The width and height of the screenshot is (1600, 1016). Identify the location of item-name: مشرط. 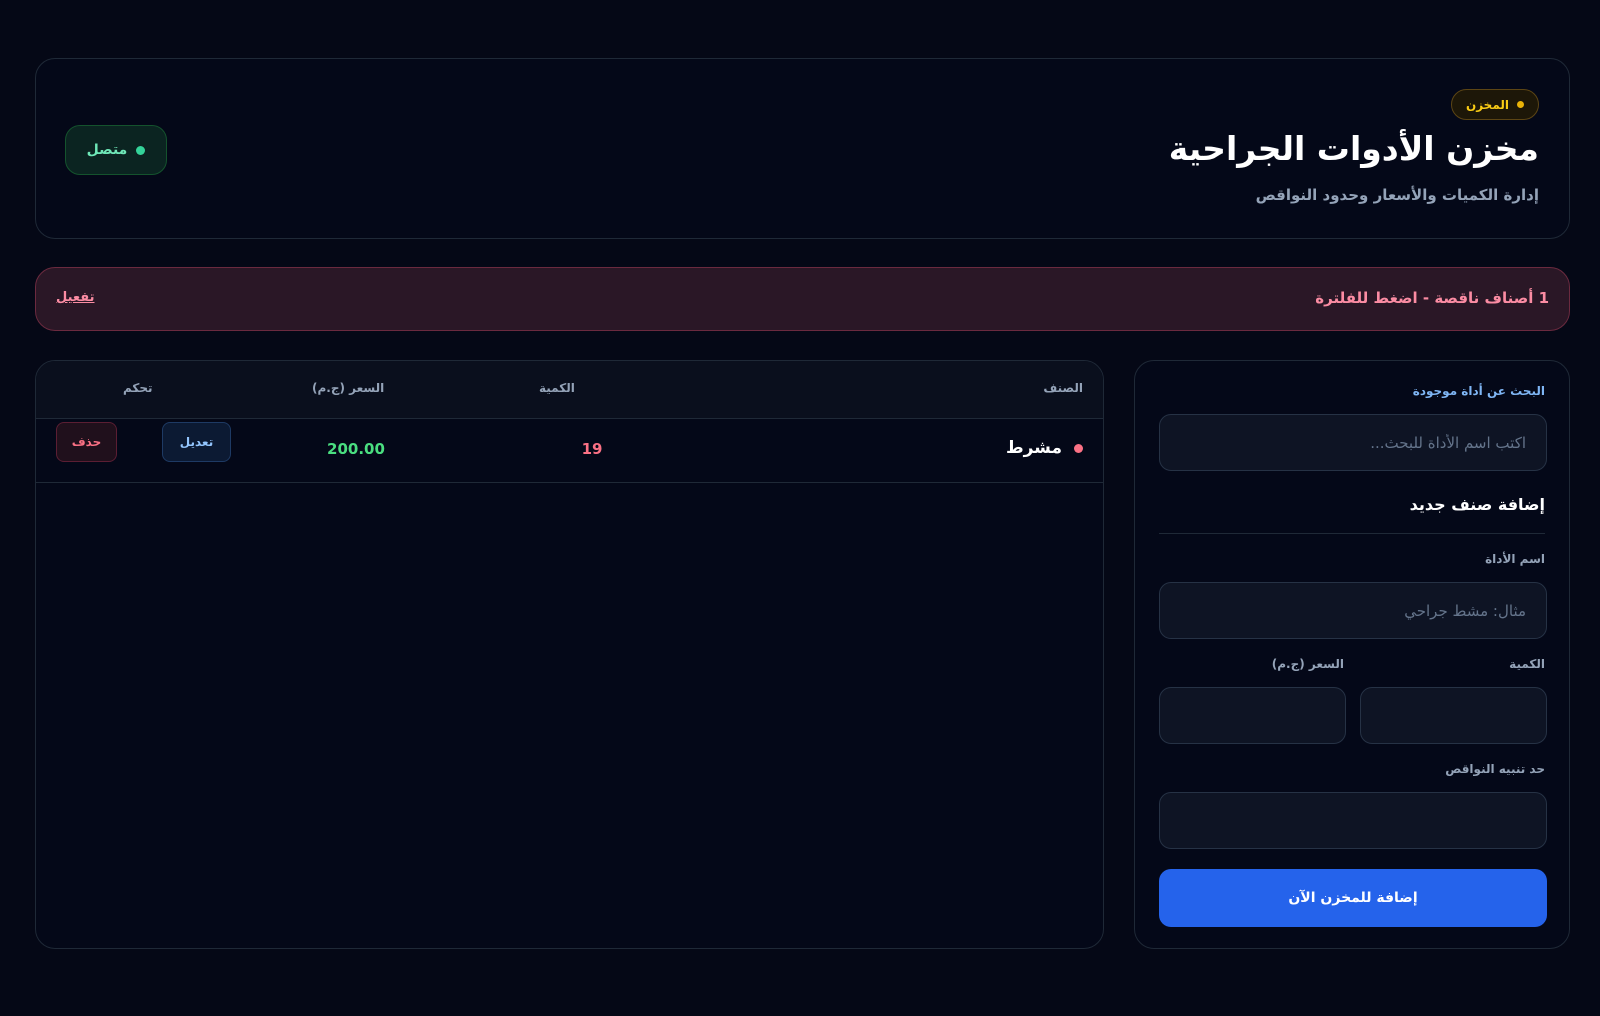
(1033, 448).